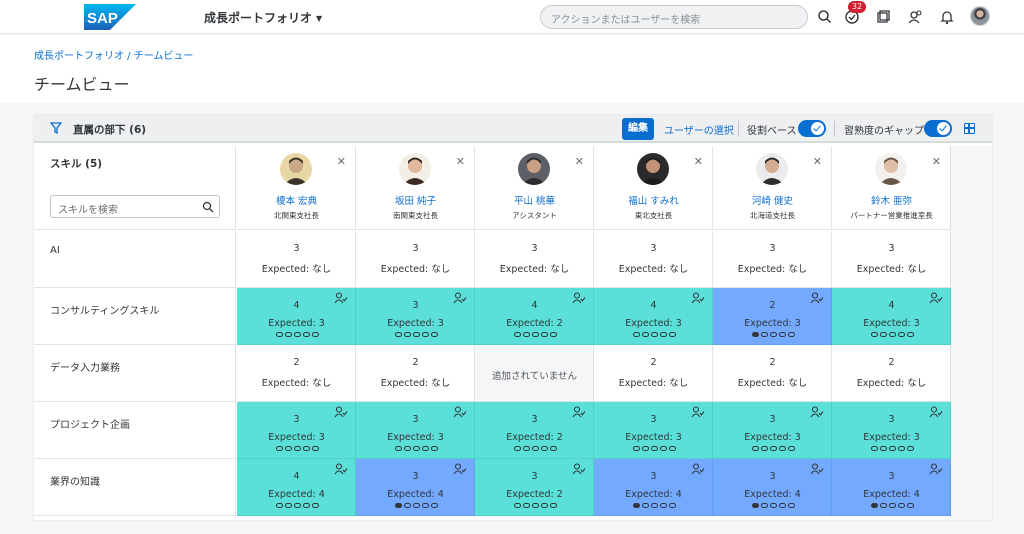  I want to click on skill-cell: 4 Expected: 2, so click(534, 316).